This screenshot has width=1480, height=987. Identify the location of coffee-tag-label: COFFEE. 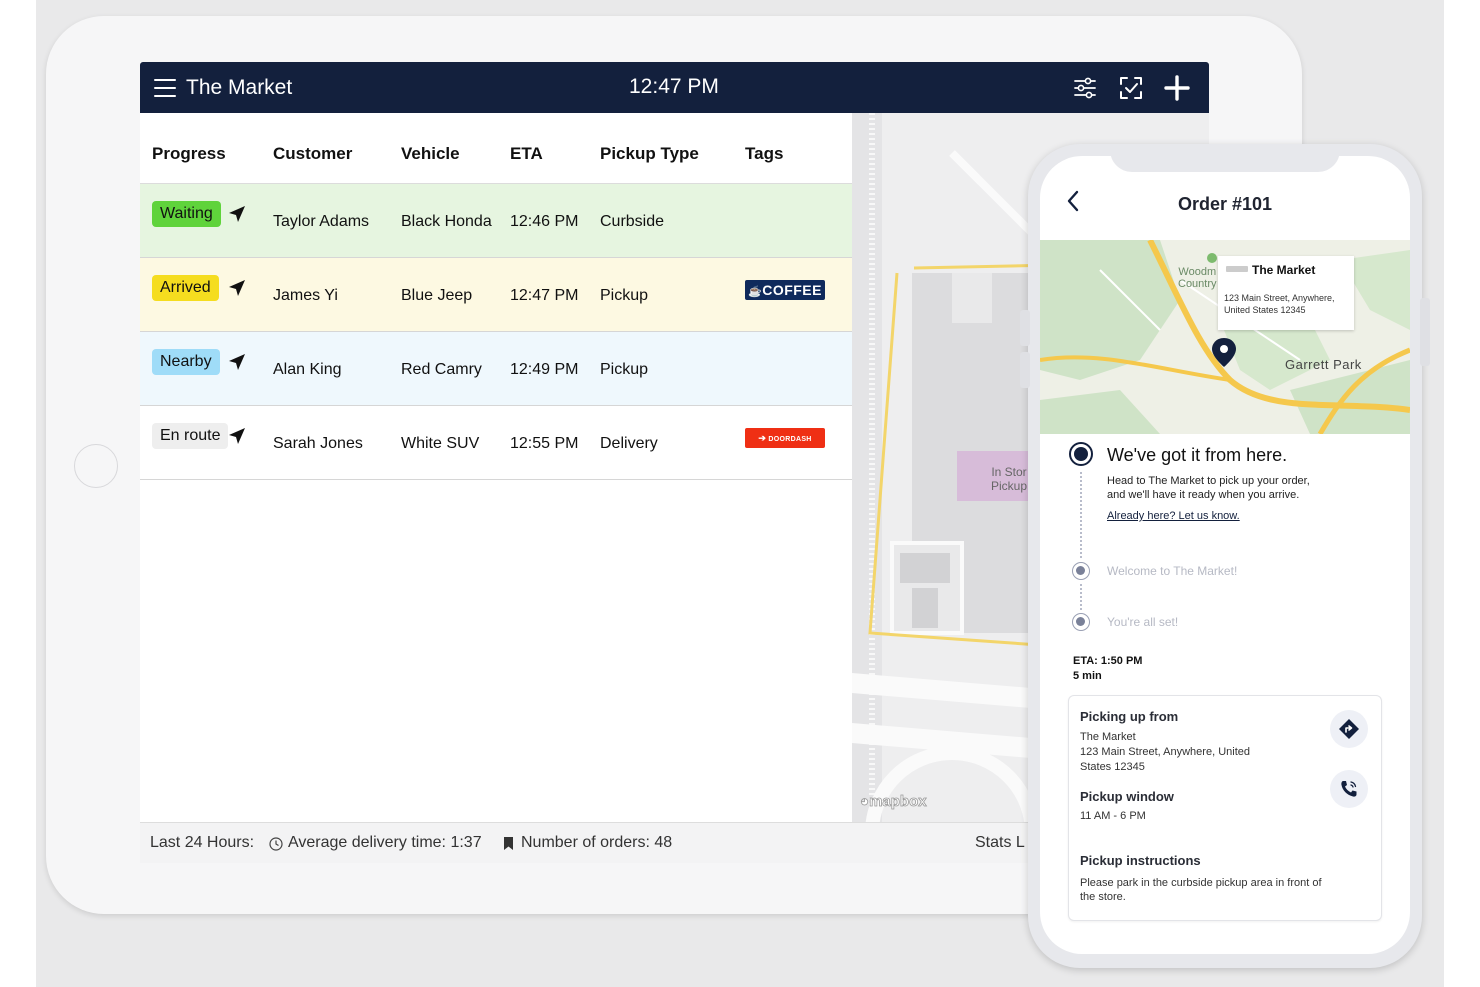
(792, 290).